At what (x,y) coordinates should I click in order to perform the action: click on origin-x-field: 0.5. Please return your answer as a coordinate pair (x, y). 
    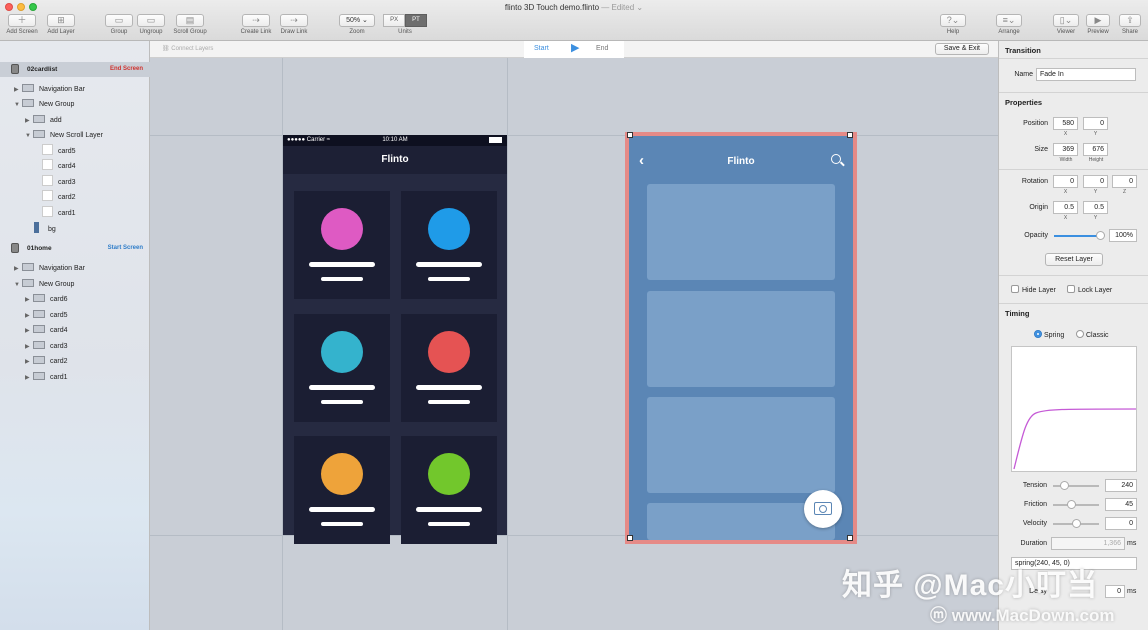
    Looking at the image, I should click on (1065, 207).